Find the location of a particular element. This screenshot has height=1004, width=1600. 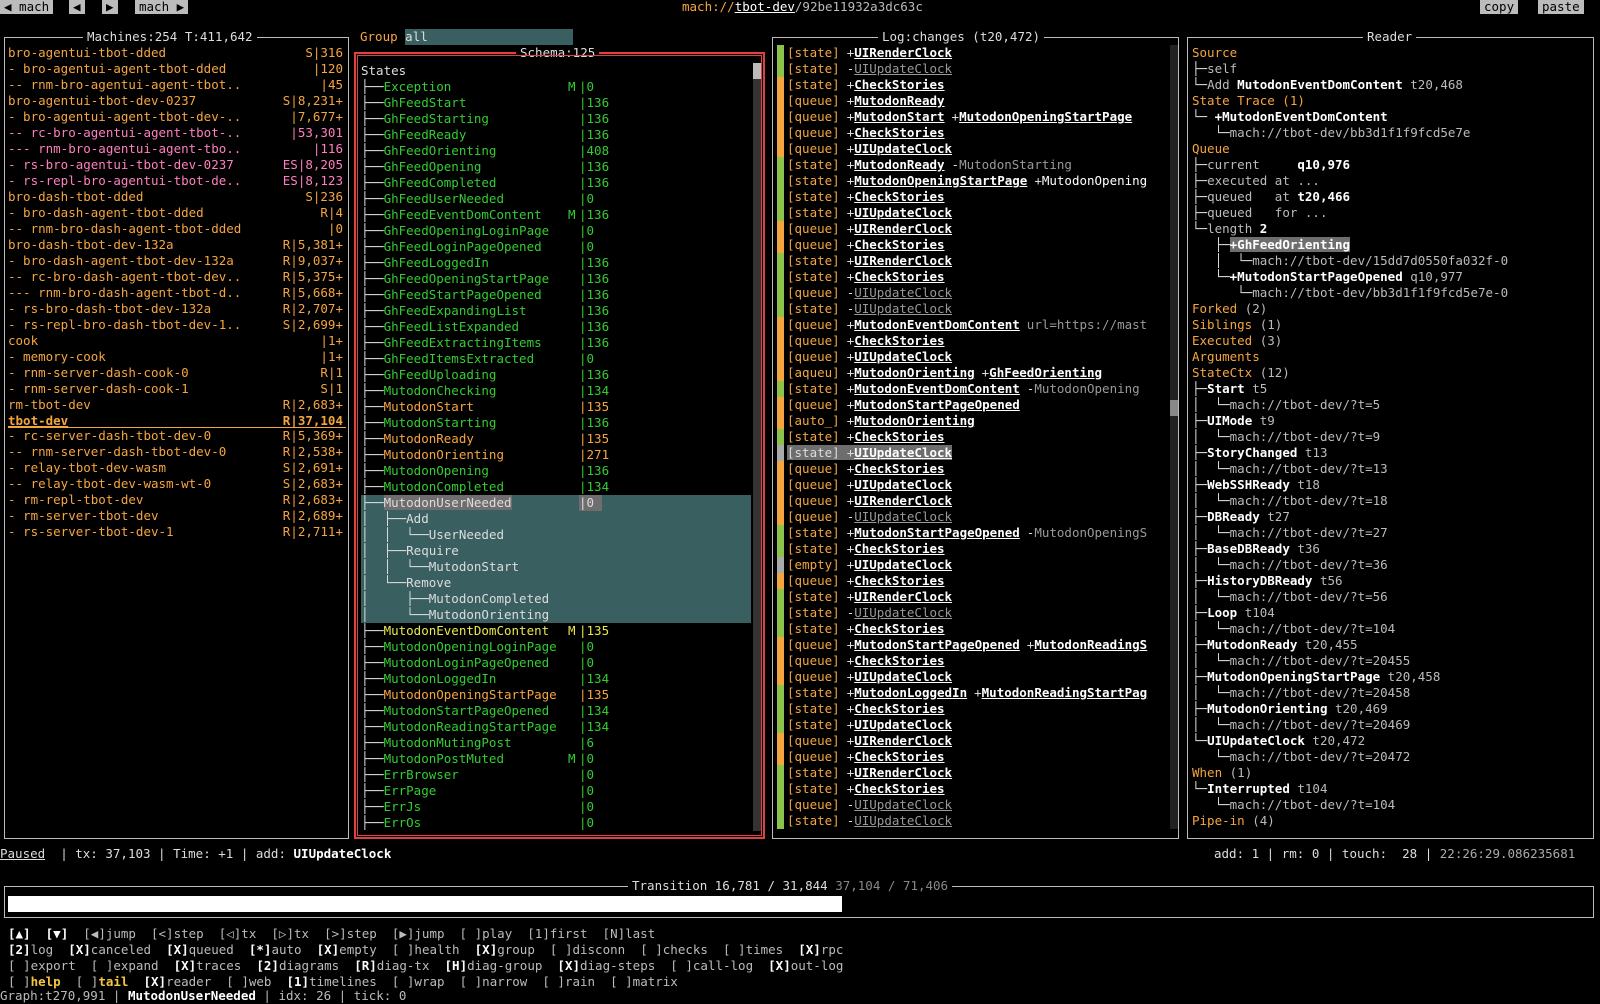

schema-row: ├──GhFeedLoginPageOpened |0 is located at coordinates (556, 247).